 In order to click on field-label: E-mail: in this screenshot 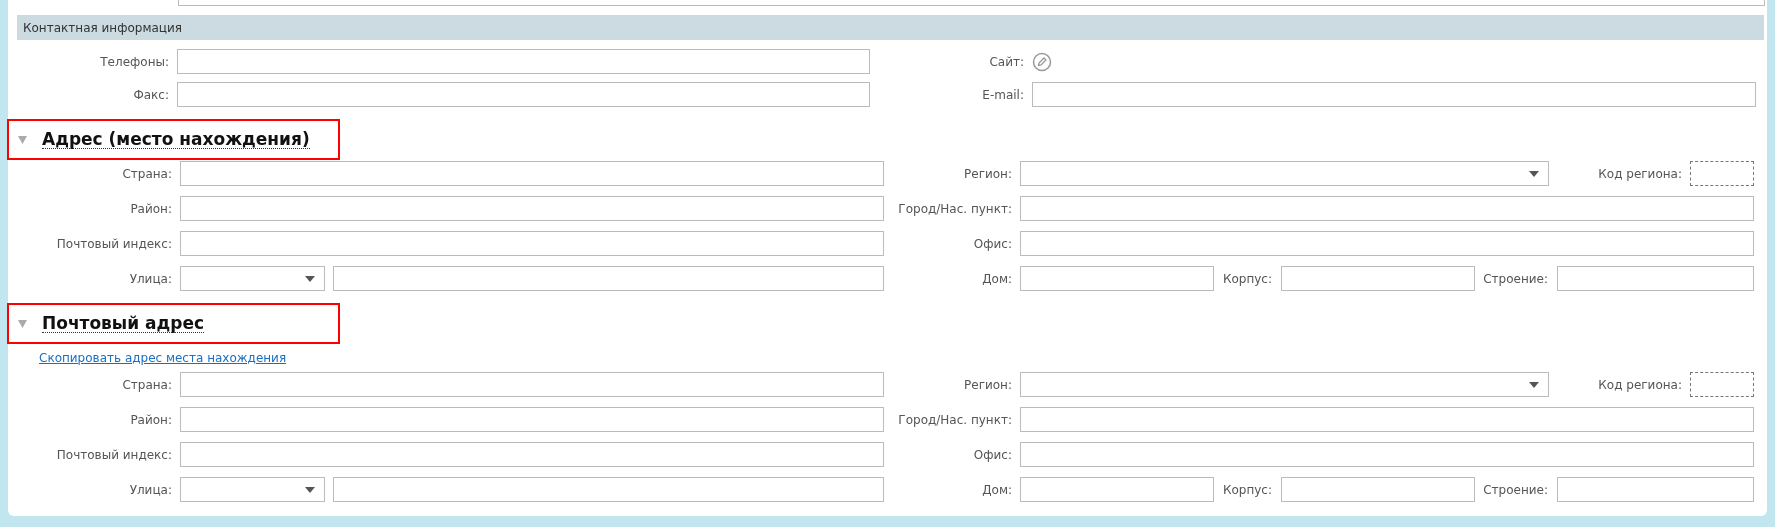, I will do `click(1002, 94)`.